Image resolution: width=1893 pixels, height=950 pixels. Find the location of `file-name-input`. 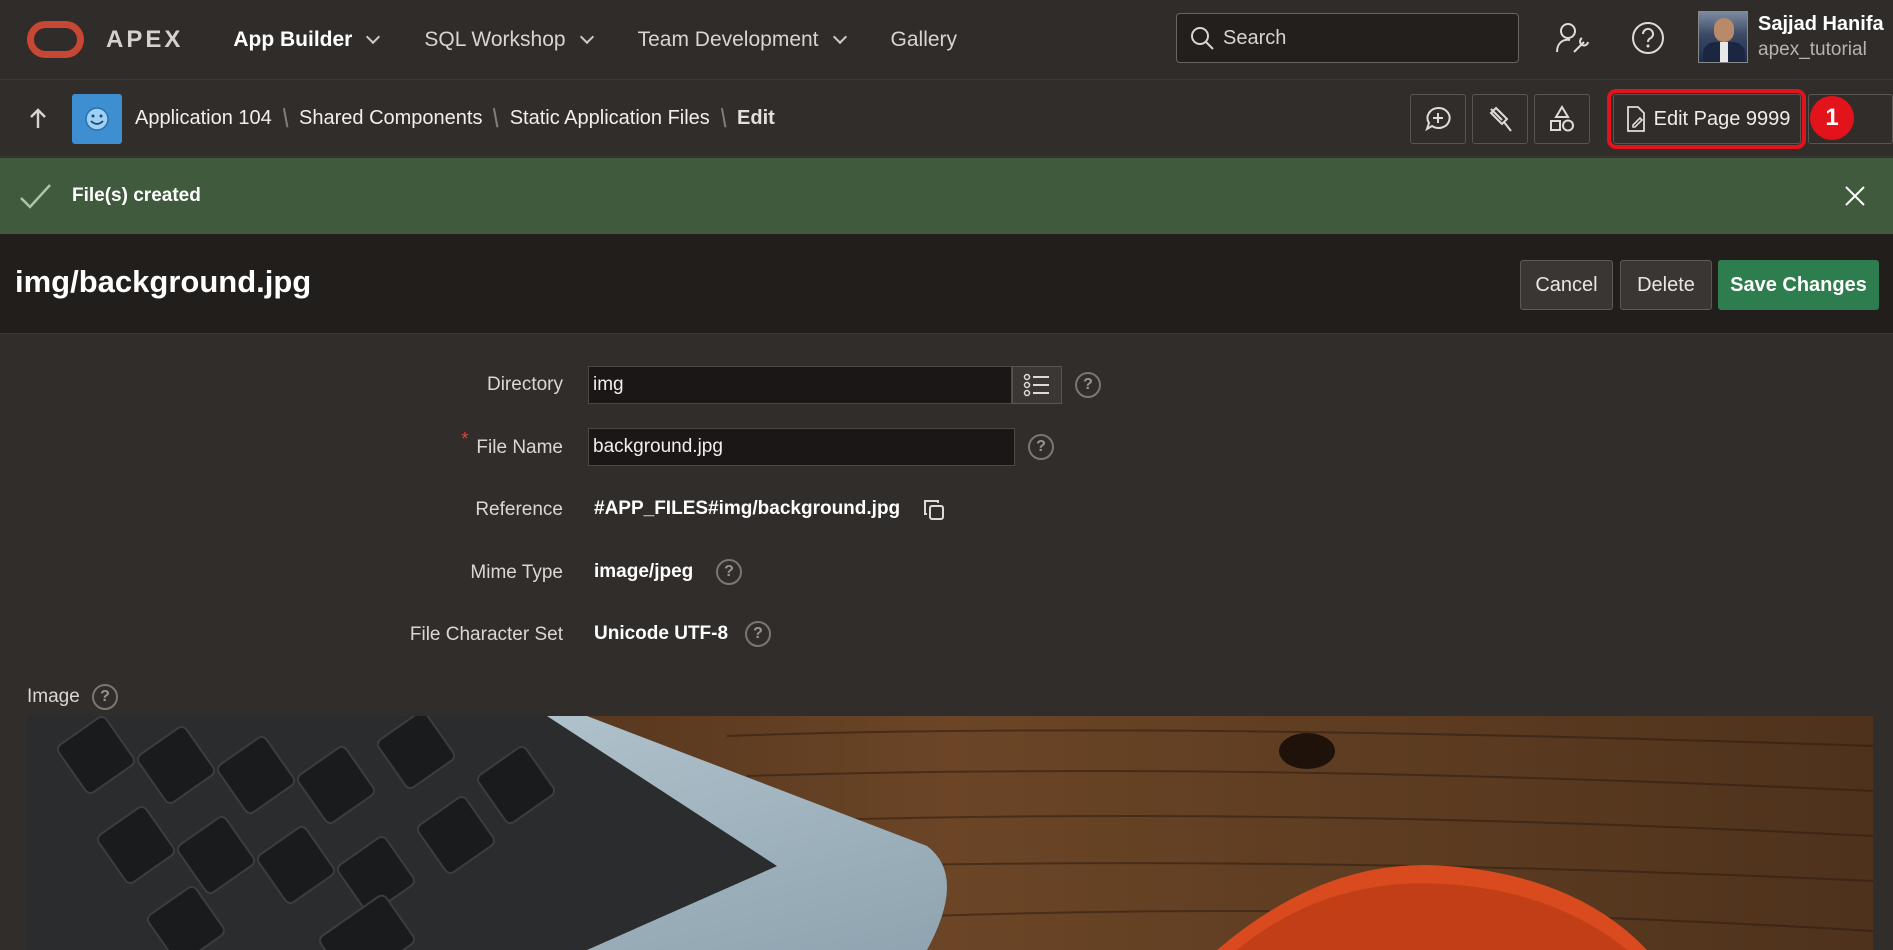

file-name-input is located at coordinates (801, 447).